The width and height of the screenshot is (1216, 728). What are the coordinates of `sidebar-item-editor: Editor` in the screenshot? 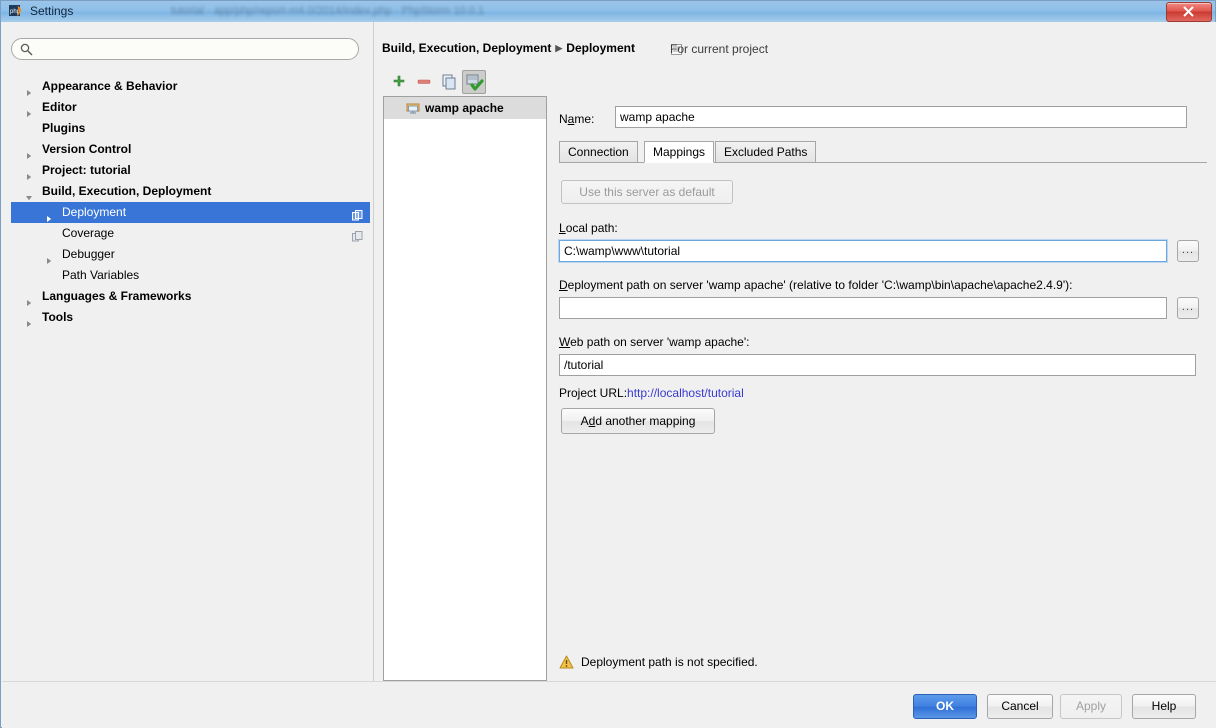 It's located at (190, 107).